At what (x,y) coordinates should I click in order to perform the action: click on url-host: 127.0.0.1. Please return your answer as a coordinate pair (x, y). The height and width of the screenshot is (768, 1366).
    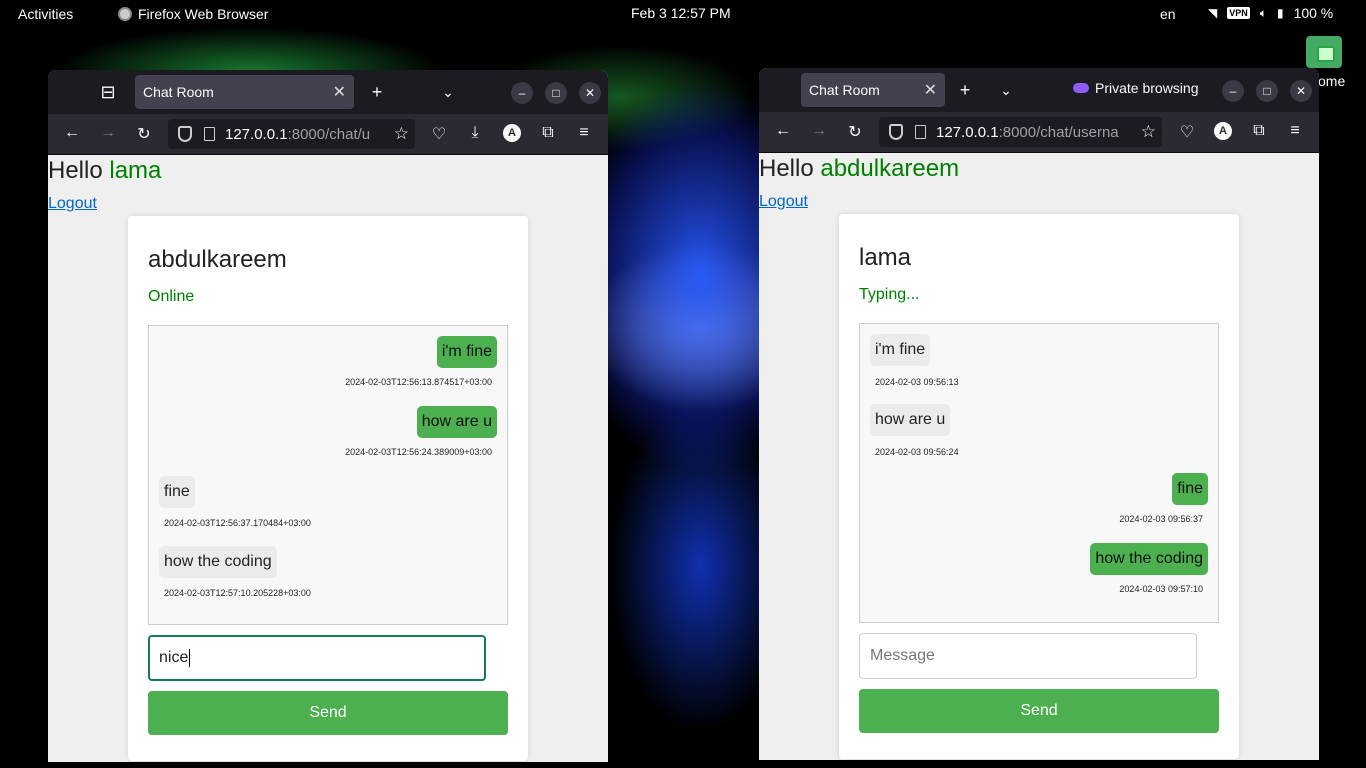
    Looking at the image, I should click on (967, 132).